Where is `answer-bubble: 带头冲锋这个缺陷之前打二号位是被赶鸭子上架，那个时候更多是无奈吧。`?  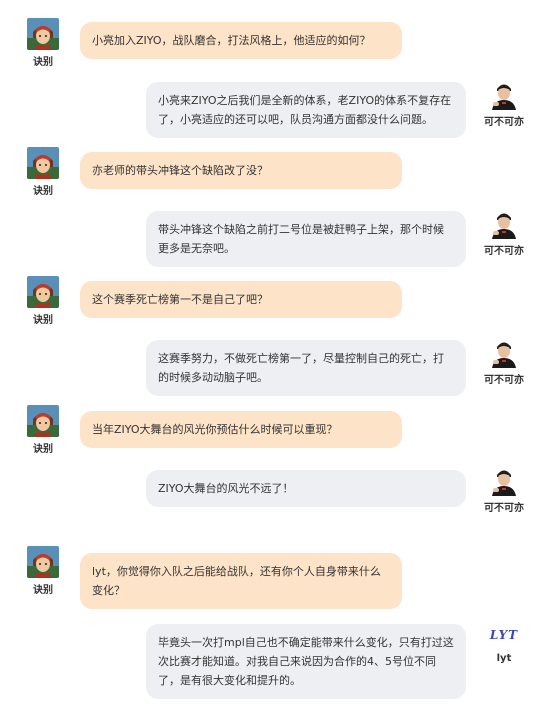
answer-bubble: 带头冲锋这个缺陷之前打二号位是被赶鸭子上架，那个时候更多是无奈吧。 is located at coordinates (306, 239).